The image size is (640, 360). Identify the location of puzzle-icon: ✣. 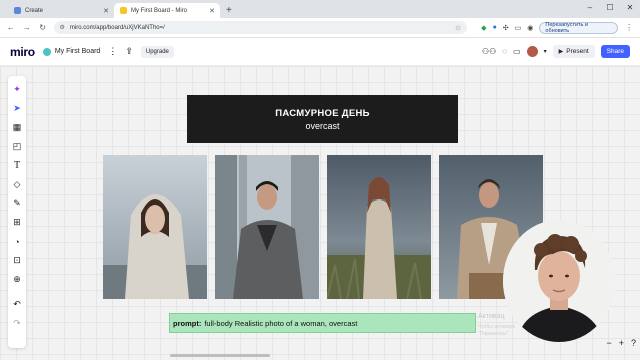
(506, 28).